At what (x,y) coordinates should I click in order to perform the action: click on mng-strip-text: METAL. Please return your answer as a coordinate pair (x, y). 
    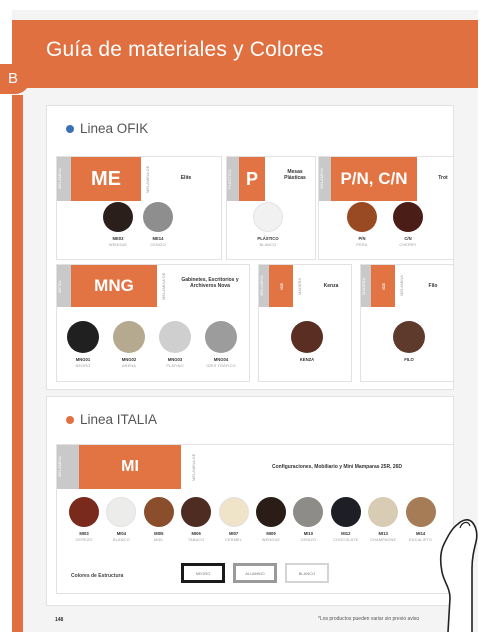
    Looking at the image, I should click on (59, 286).